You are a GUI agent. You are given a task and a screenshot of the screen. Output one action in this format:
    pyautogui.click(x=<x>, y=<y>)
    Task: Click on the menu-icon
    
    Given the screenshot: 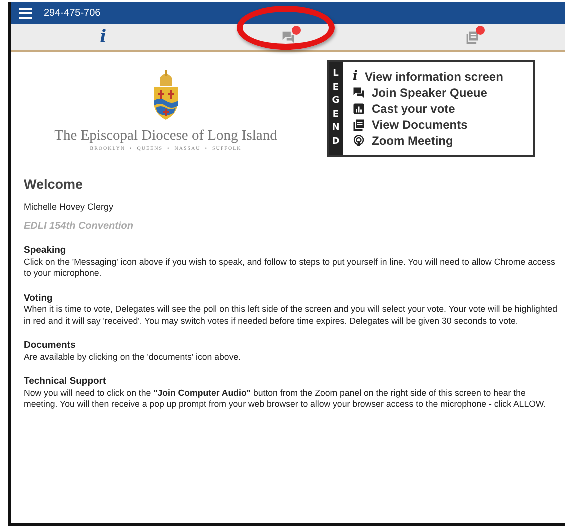 What is the action you would take?
    pyautogui.click(x=25, y=13)
    